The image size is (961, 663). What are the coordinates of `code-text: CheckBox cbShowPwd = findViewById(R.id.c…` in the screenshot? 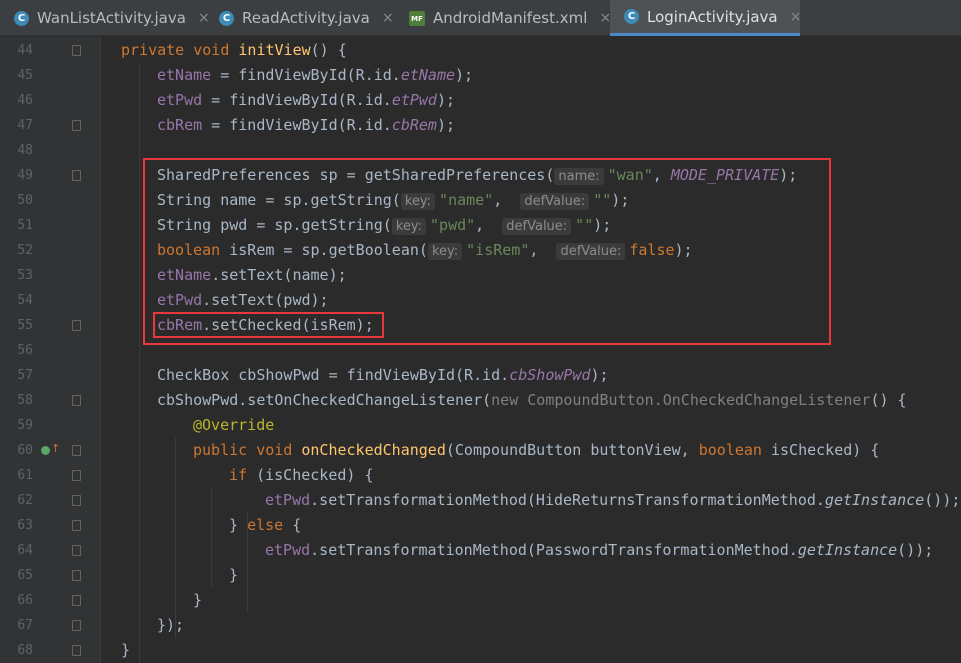 It's located at (383, 375).